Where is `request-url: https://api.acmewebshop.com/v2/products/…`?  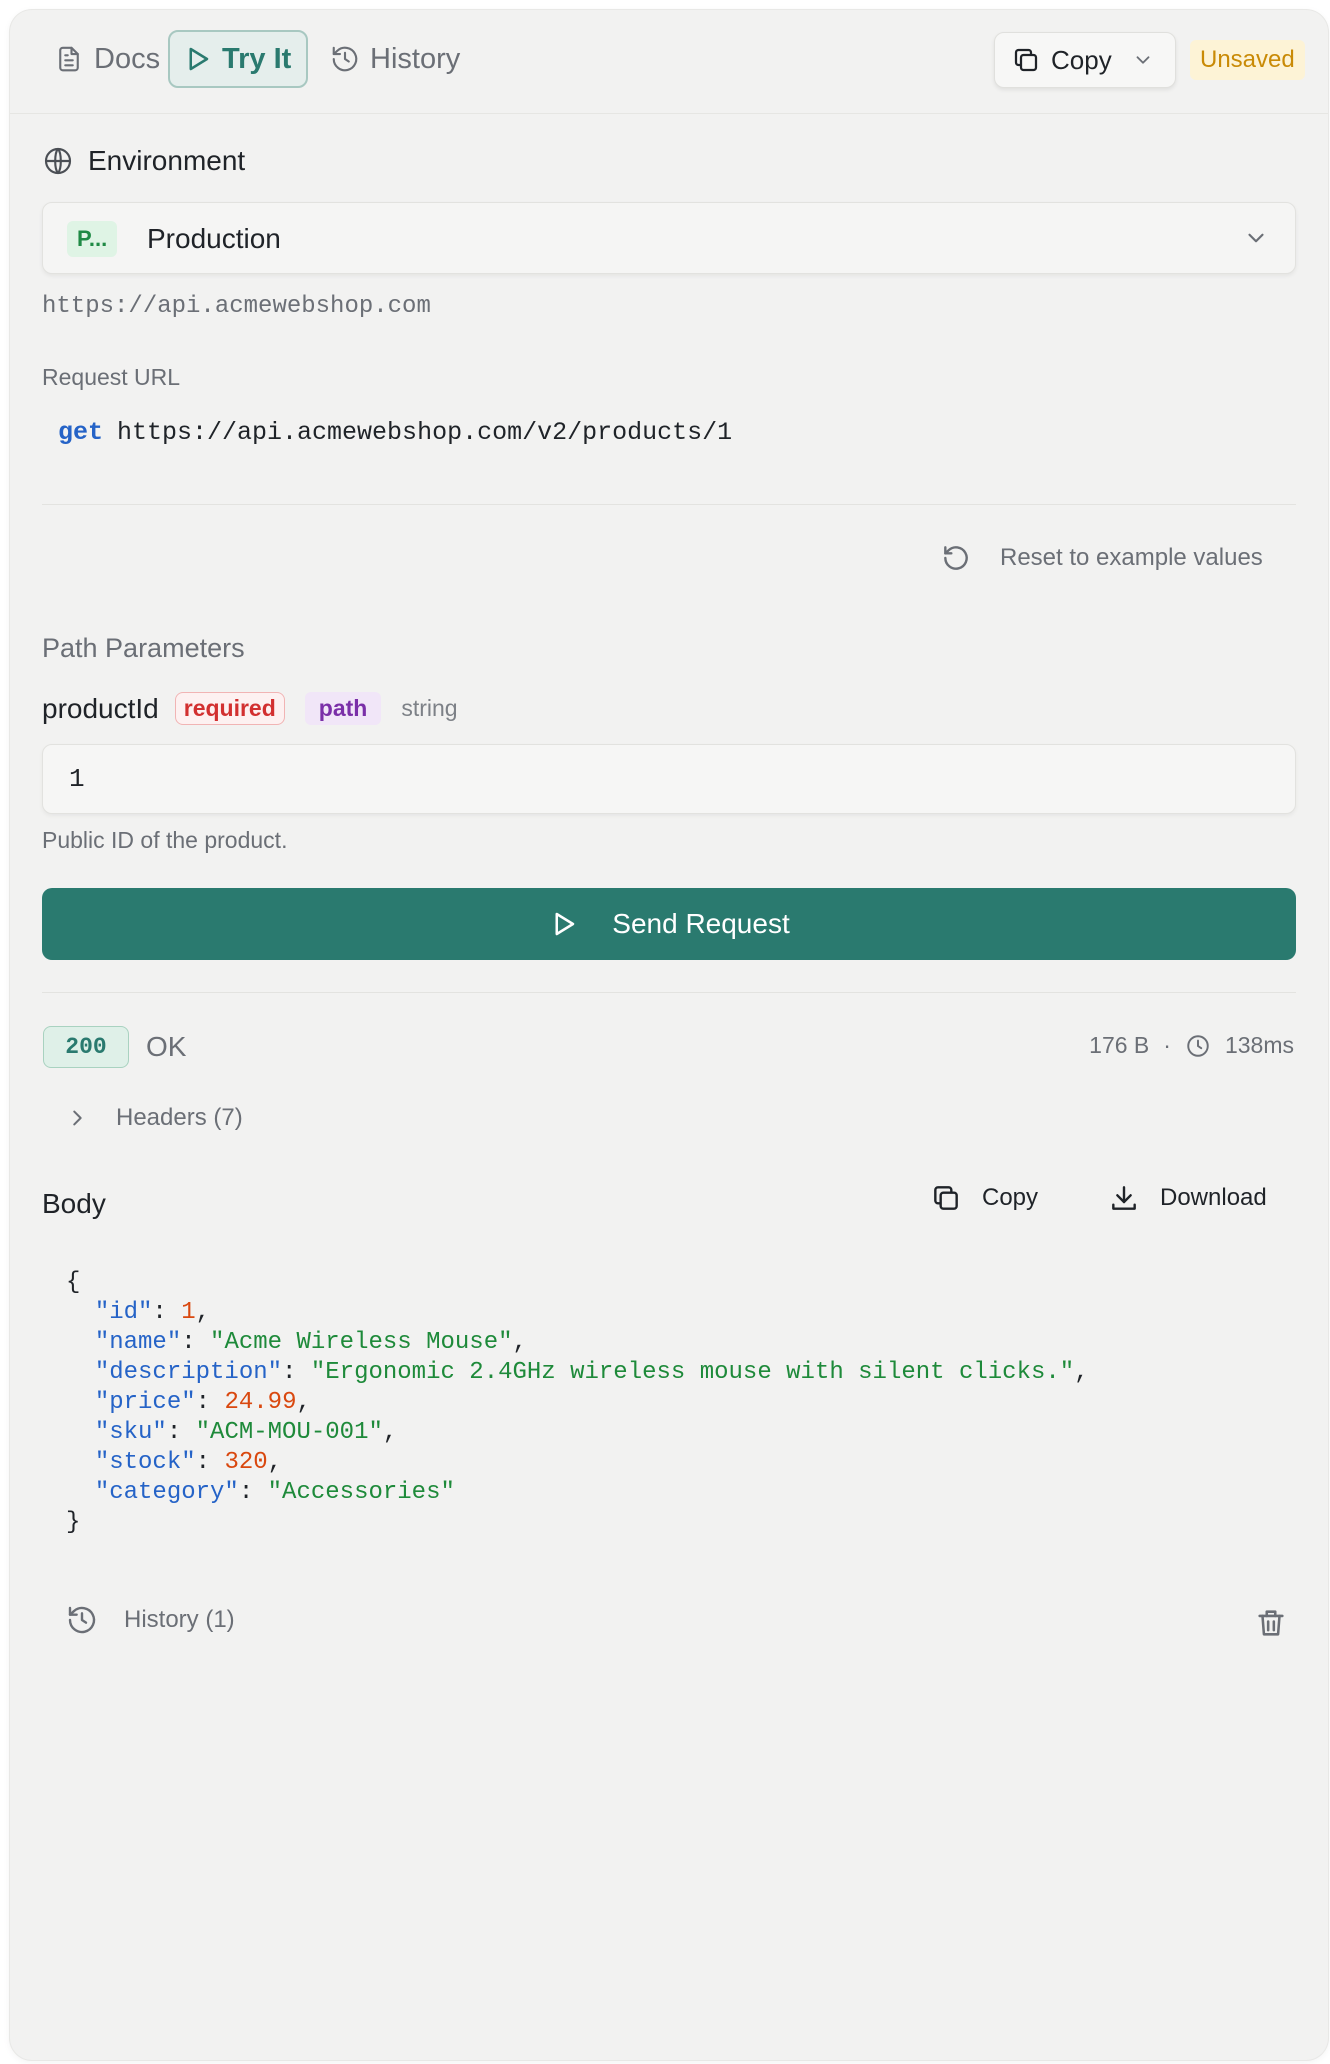
request-url: https://api.acmewebshop.com/v2/products/… is located at coordinates (425, 432).